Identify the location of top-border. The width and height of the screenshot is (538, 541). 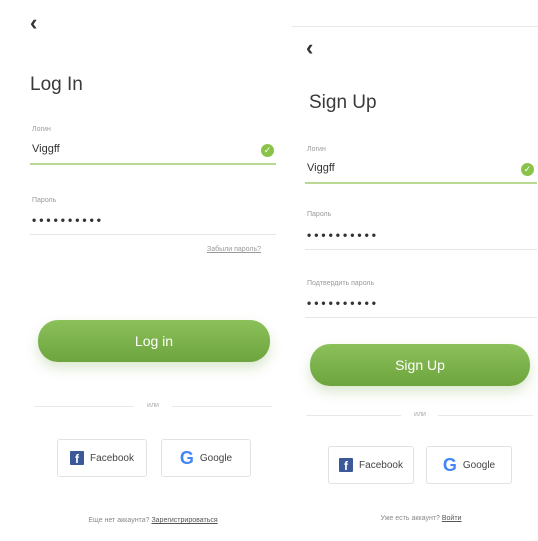
(415, 26).